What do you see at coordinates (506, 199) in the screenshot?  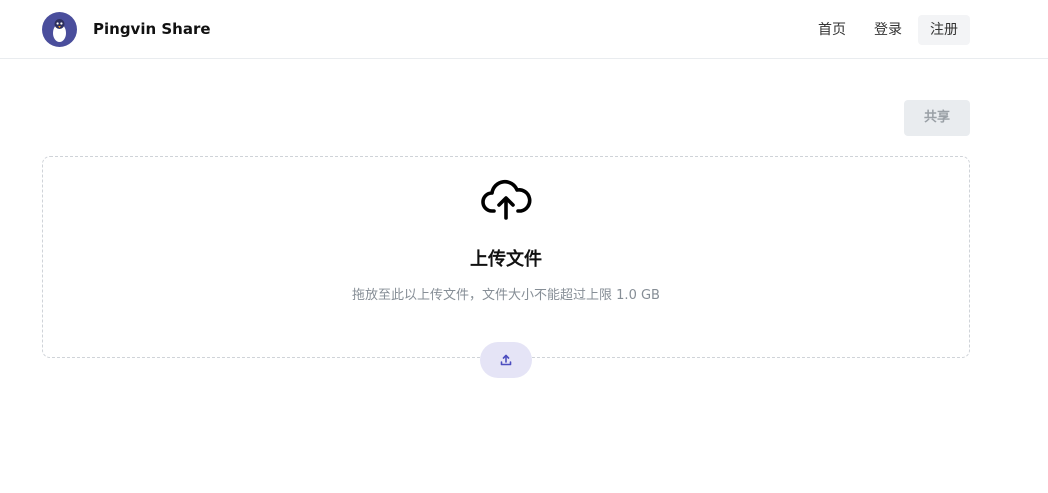 I see `cloud-upload-icon` at bounding box center [506, 199].